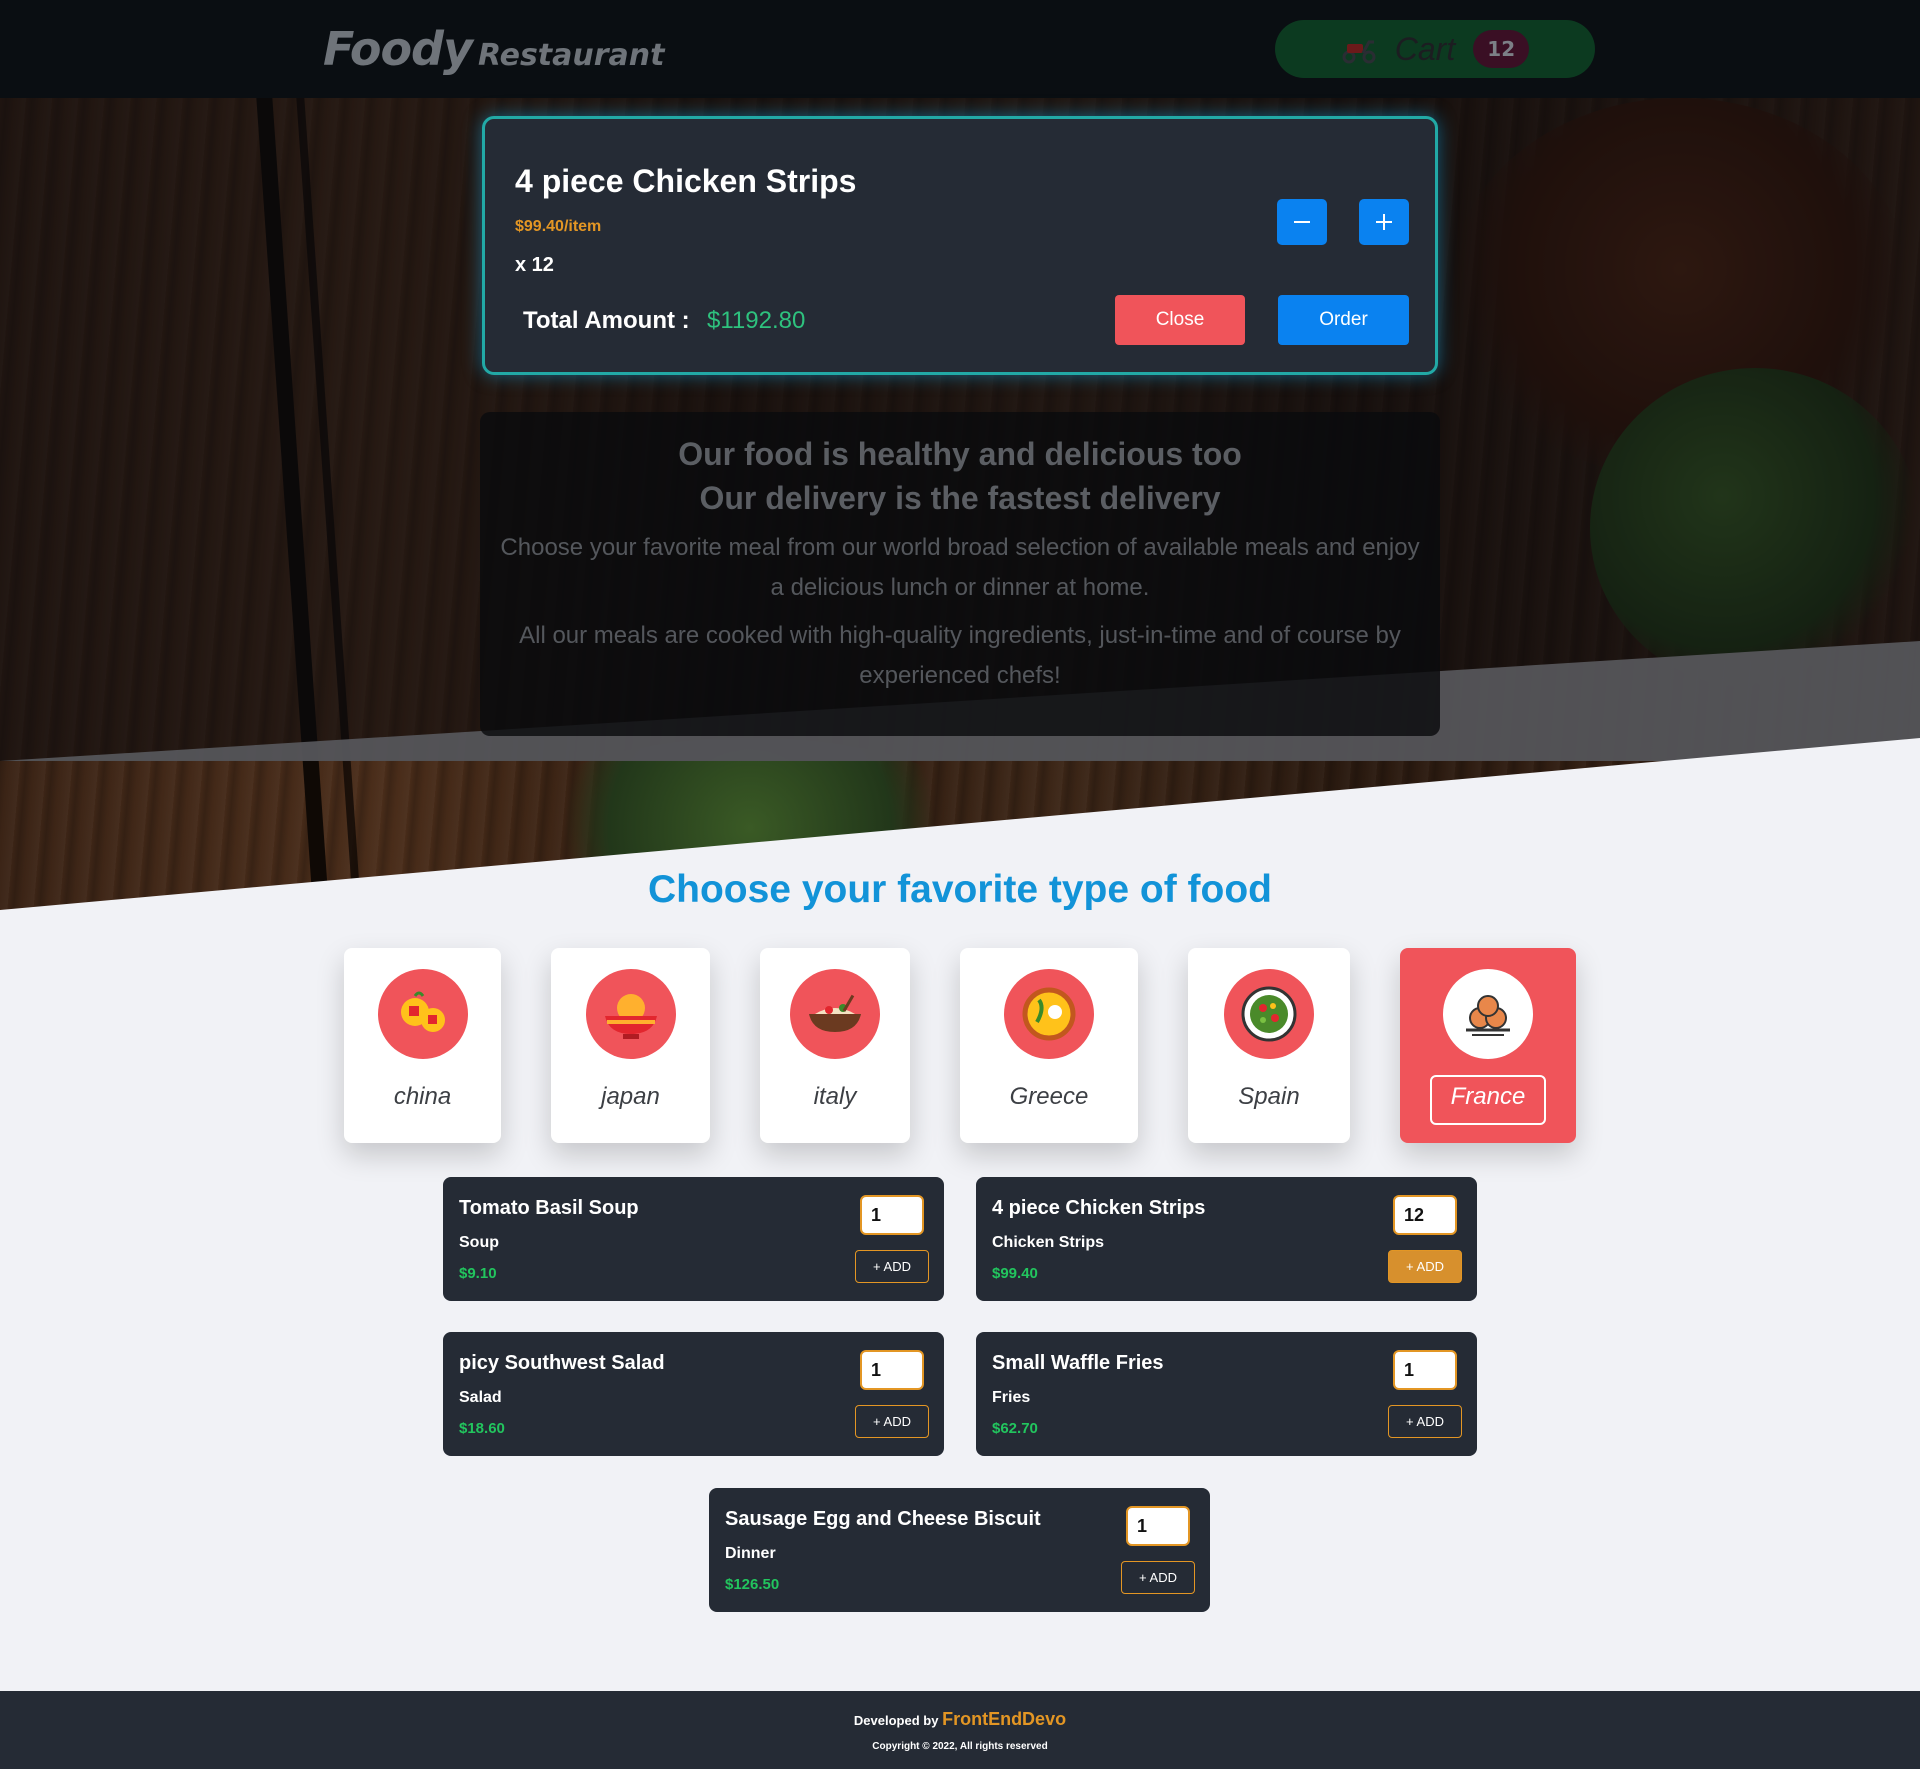  Describe the element at coordinates (422, 1014) in the screenshot. I see `oranges-icon` at that location.